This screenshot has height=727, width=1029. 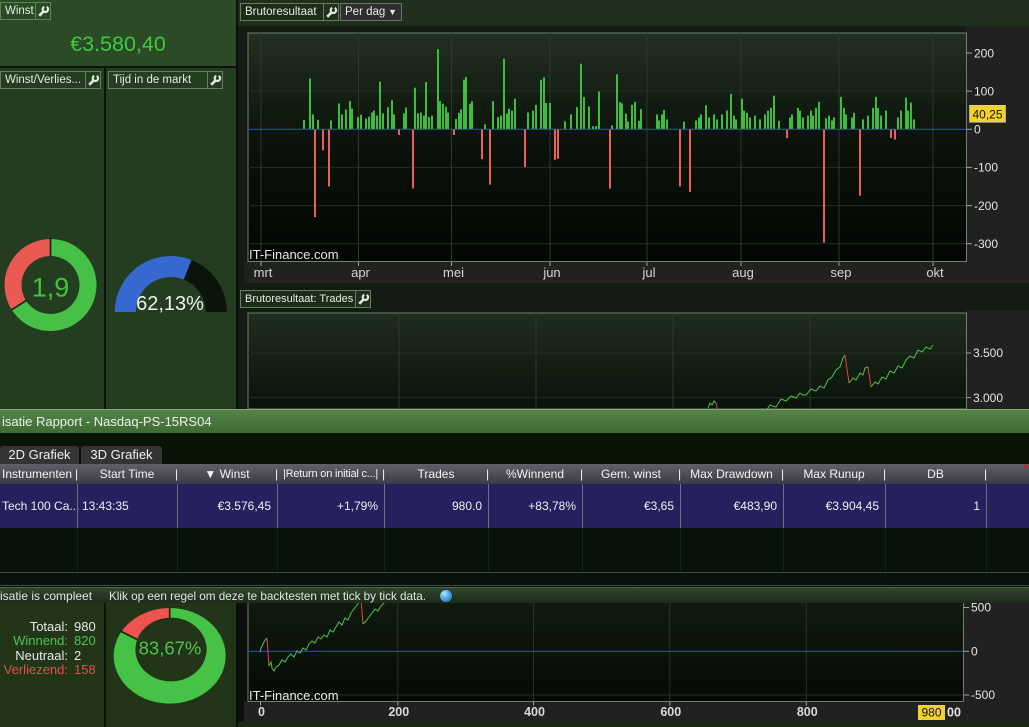 What do you see at coordinates (841, 272) in the screenshot?
I see `svg-text: sep` at bounding box center [841, 272].